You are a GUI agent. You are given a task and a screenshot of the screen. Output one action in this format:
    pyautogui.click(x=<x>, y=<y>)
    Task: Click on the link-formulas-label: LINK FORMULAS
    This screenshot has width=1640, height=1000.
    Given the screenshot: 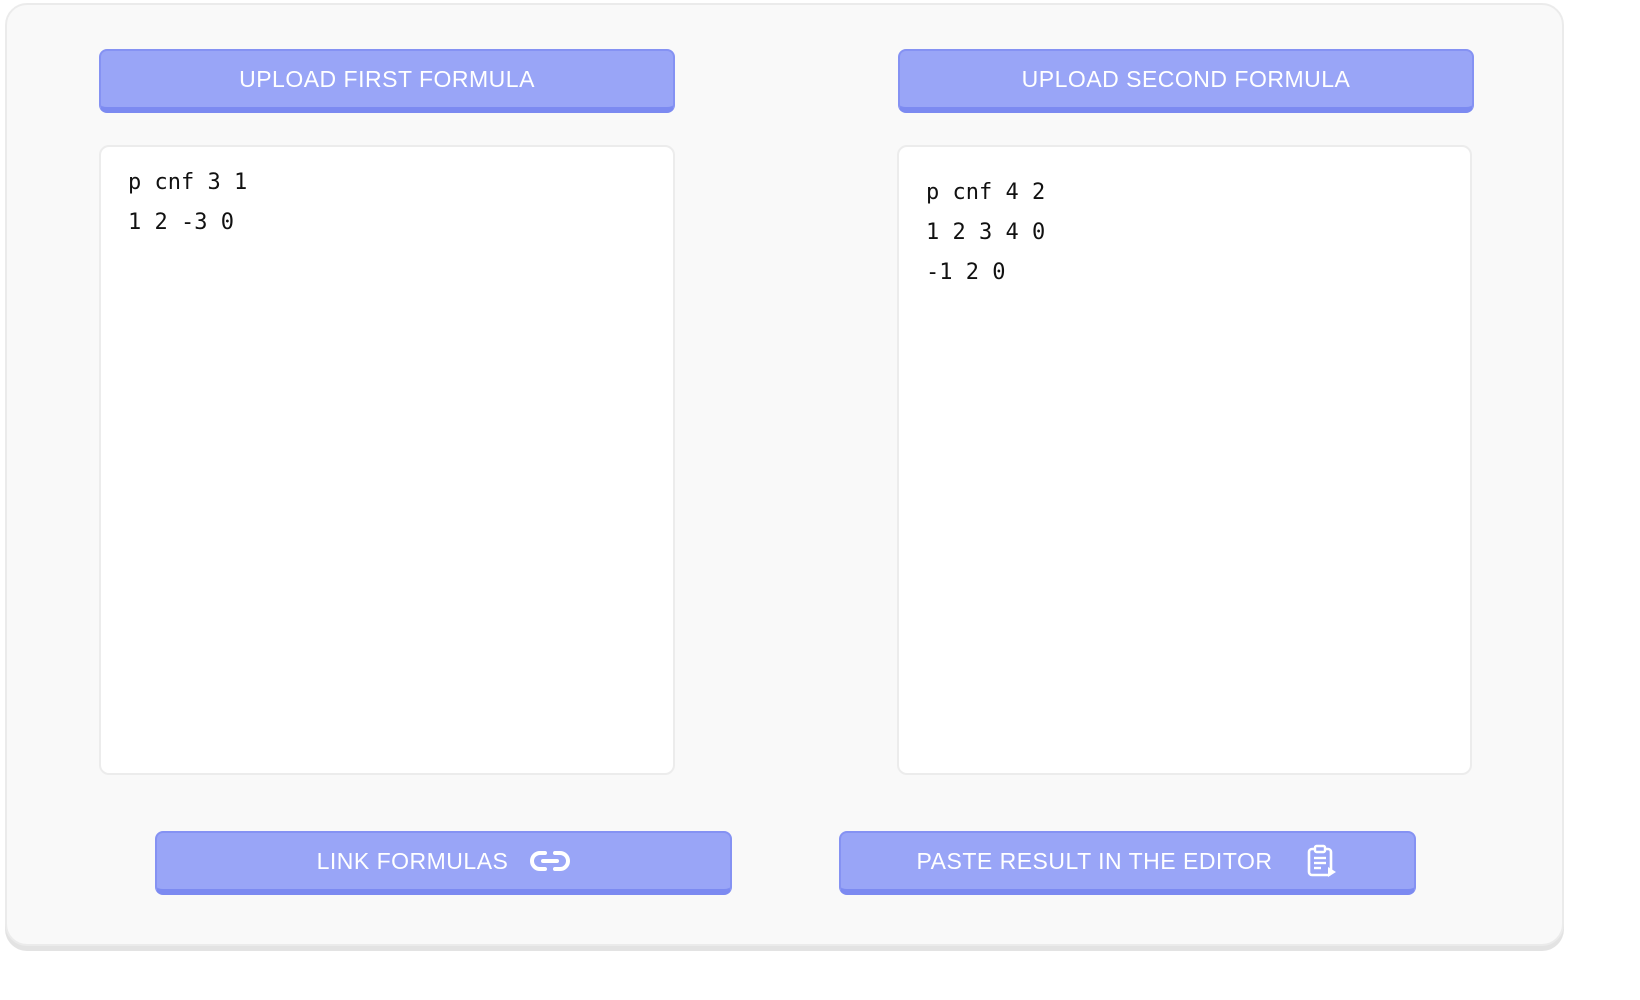 What is the action you would take?
    pyautogui.click(x=412, y=860)
    